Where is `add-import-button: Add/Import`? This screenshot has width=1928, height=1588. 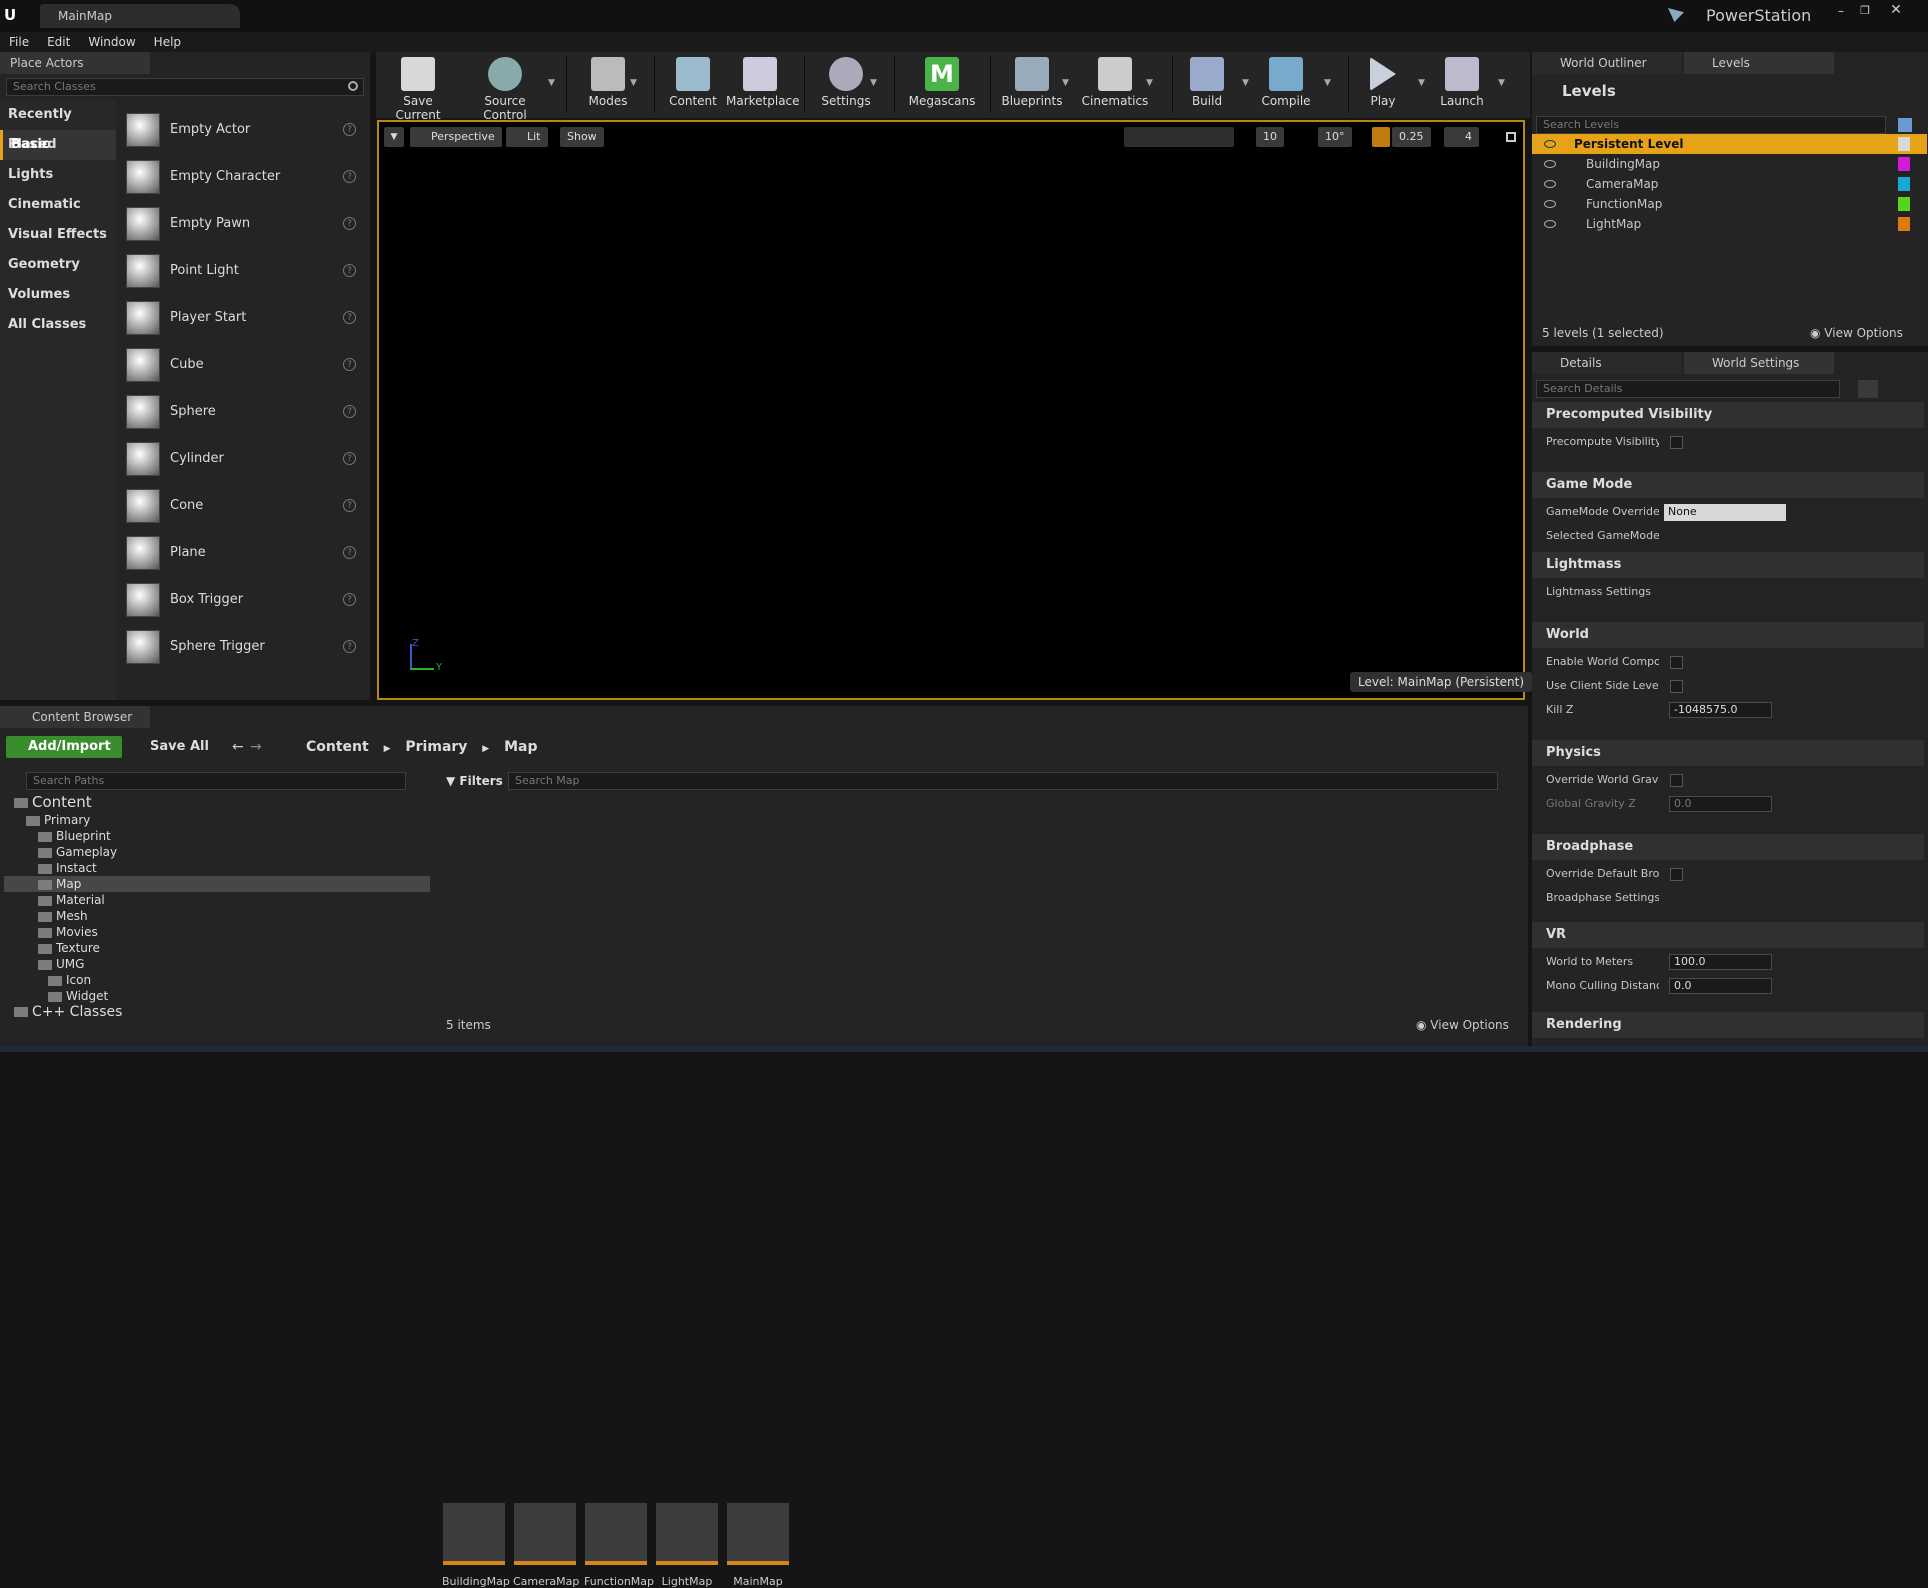 add-import-button: Add/Import is located at coordinates (64, 747).